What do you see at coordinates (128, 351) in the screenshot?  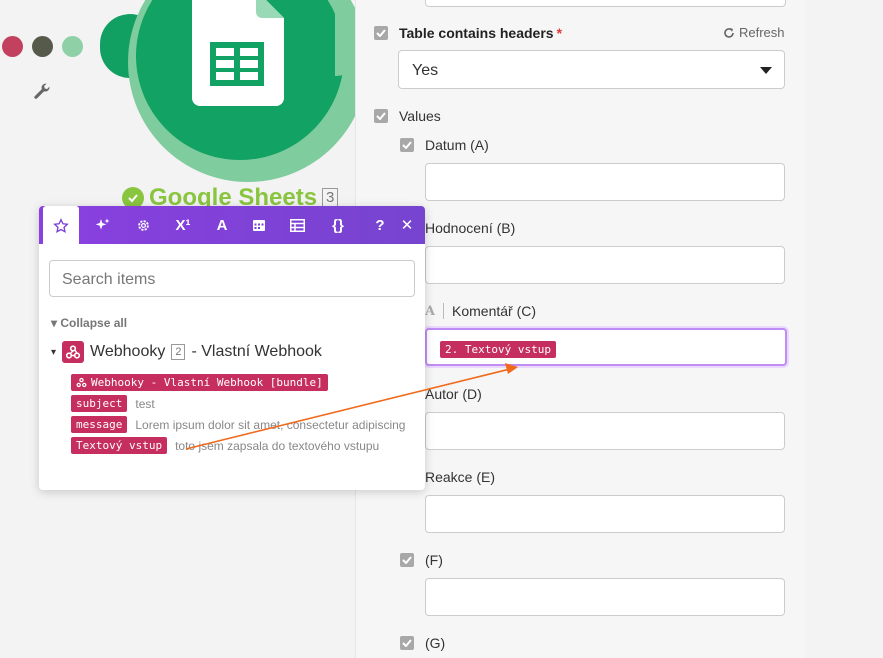 I see `webhook-name: Webhooky` at bounding box center [128, 351].